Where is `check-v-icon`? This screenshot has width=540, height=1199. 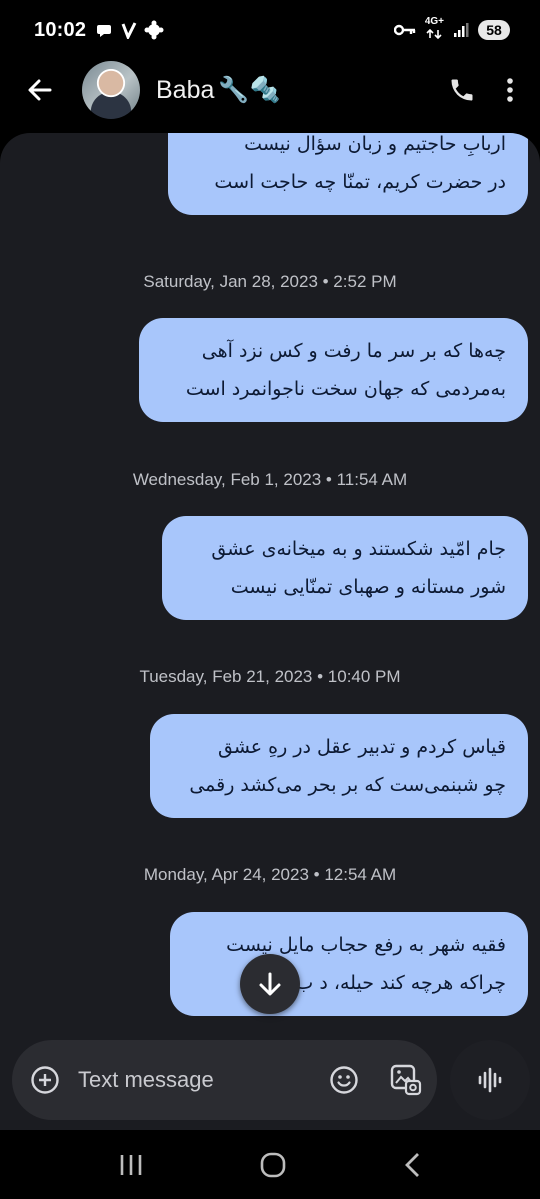
check-v-icon is located at coordinates (129, 30).